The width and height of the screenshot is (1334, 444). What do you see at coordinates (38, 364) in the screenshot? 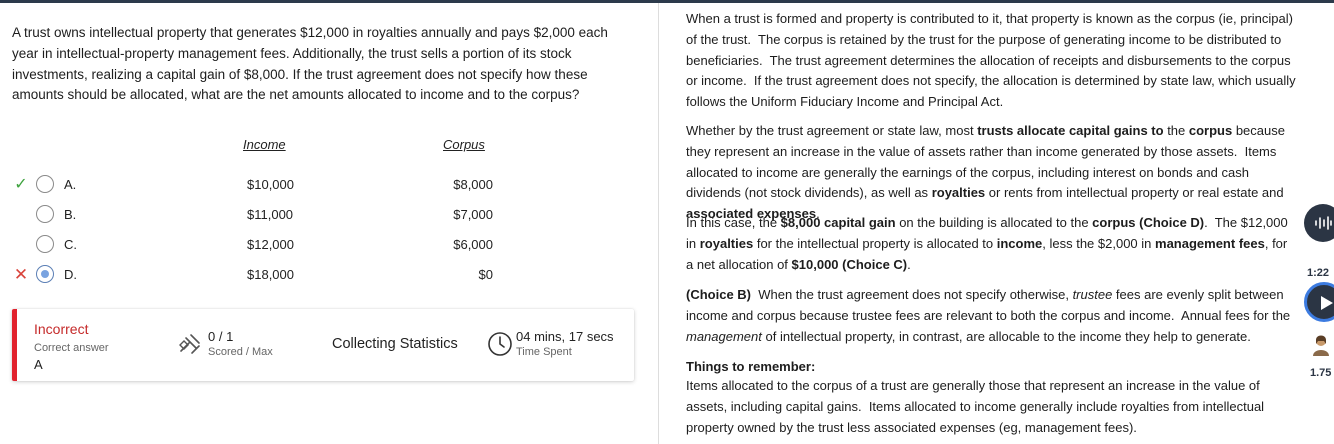
I see `correct-answer-value: A` at bounding box center [38, 364].